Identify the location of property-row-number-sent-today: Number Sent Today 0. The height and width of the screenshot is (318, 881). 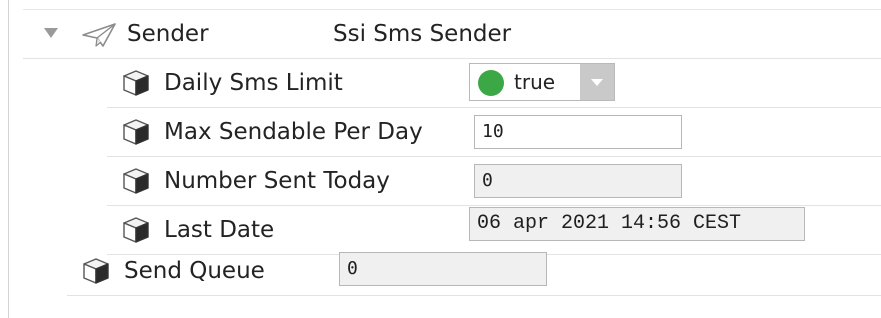
(494, 181).